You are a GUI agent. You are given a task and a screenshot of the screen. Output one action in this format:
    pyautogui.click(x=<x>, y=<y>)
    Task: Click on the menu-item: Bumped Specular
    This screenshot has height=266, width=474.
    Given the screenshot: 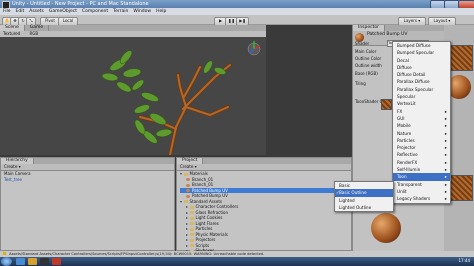 What is the action you would take?
    pyautogui.click(x=421, y=52)
    